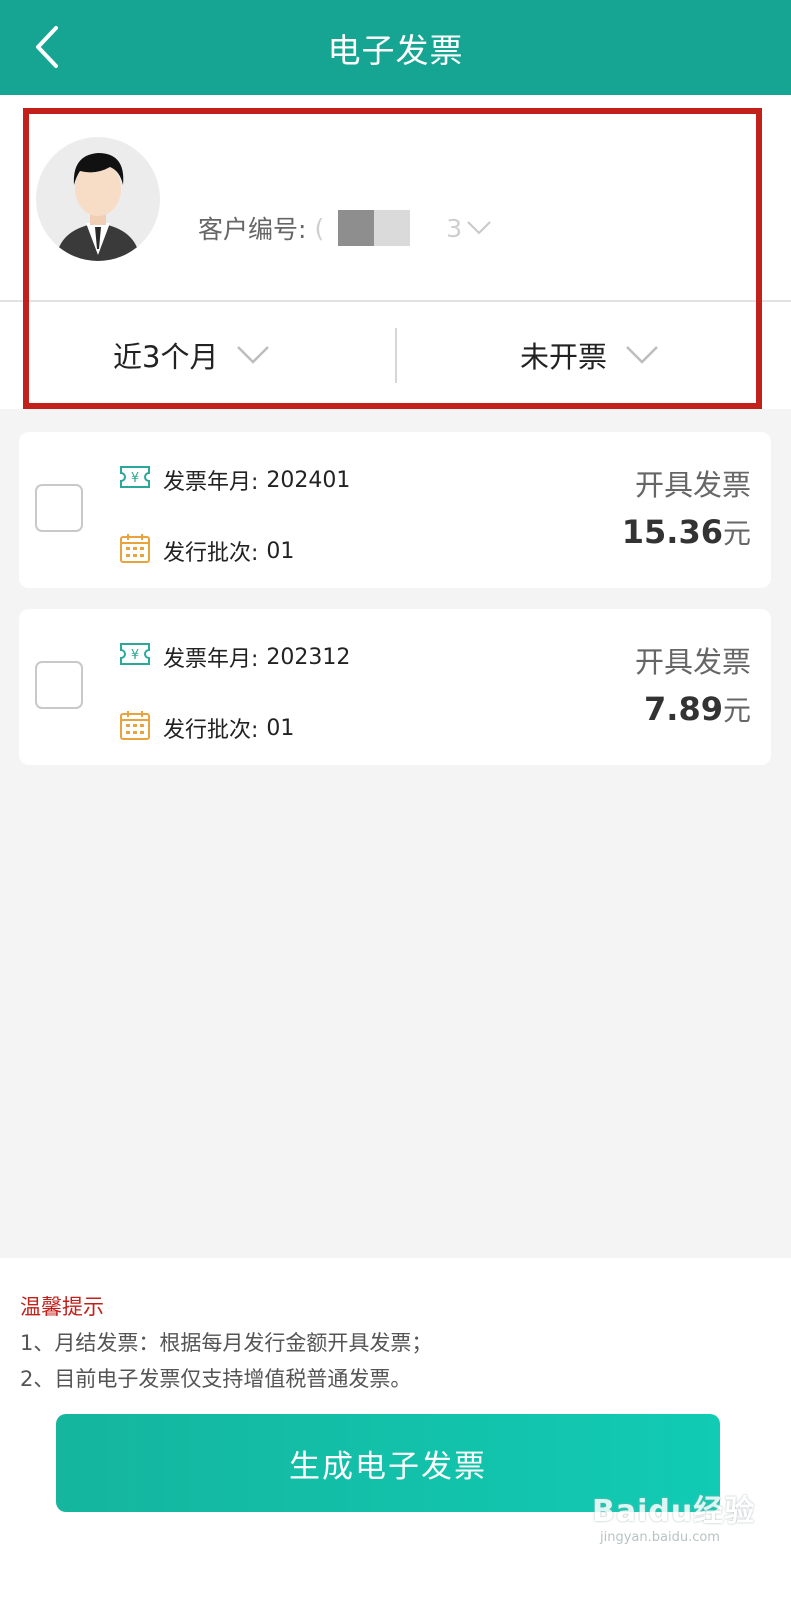 Image resolution: width=791 pixels, height=1600 pixels. I want to click on invoice-card: ¥ 发票年月: 202401 发行批次: 01 开具发票 15.36元, so click(395, 510).